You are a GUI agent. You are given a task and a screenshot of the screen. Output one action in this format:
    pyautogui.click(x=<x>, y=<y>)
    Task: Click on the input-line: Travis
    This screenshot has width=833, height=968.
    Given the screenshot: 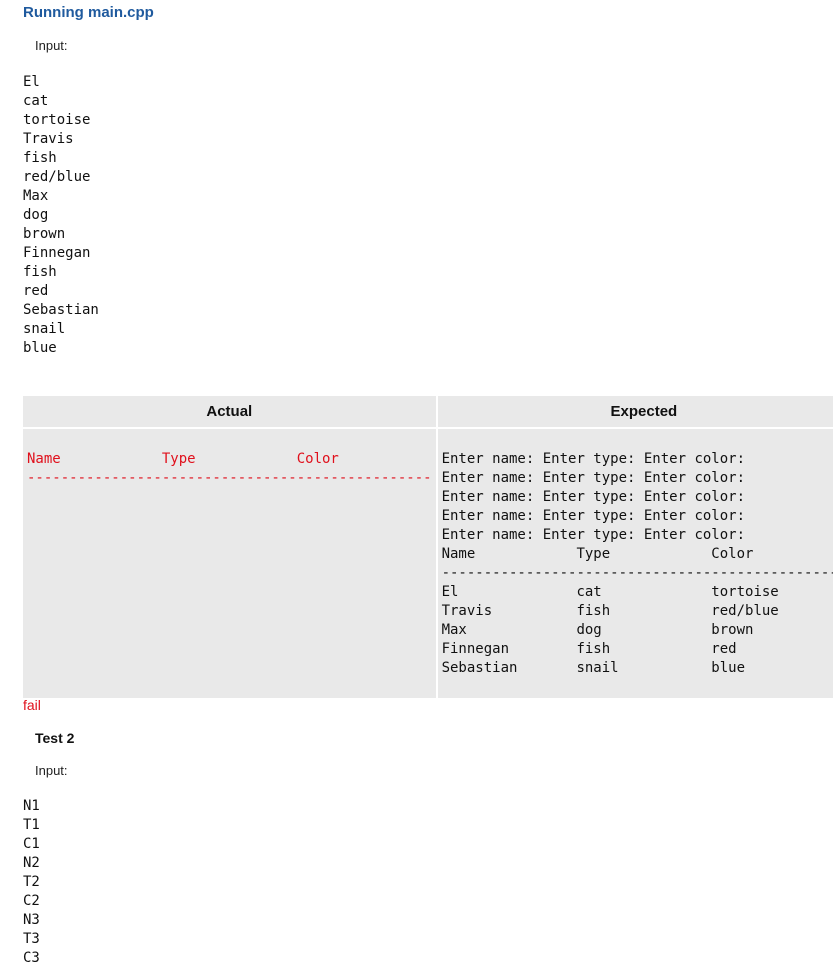 What is the action you would take?
    pyautogui.click(x=48, y=139)
    